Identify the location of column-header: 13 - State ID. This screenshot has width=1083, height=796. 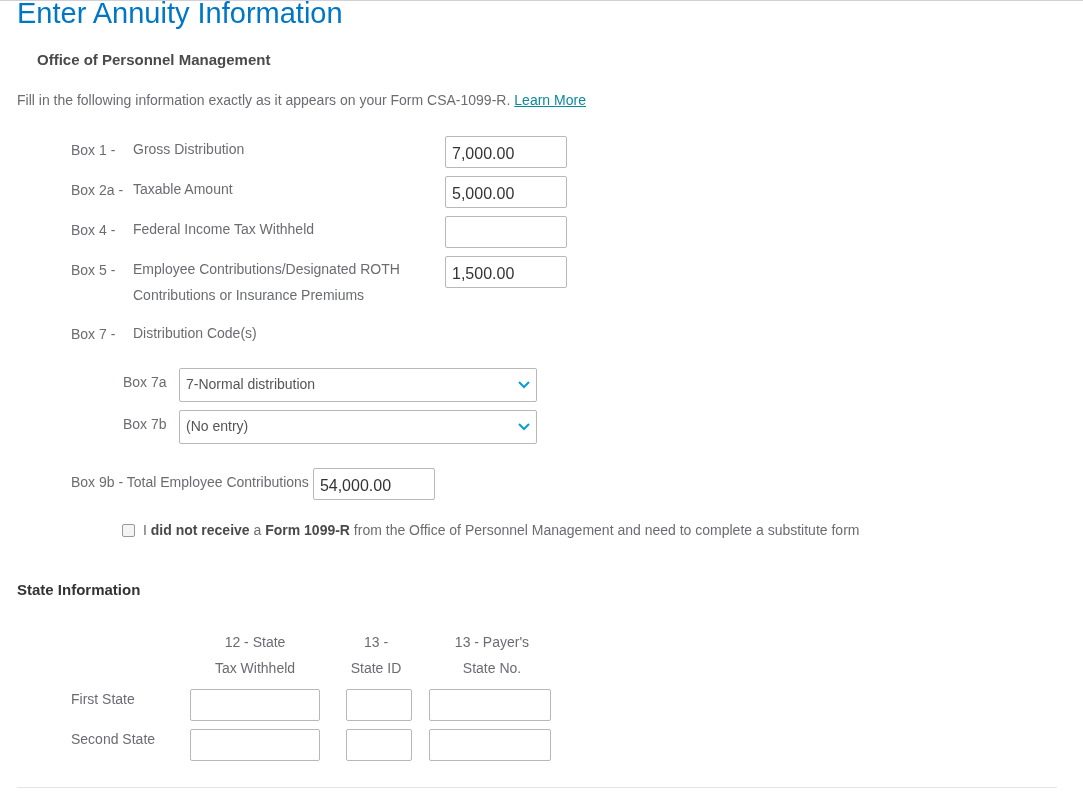
(376, 655).